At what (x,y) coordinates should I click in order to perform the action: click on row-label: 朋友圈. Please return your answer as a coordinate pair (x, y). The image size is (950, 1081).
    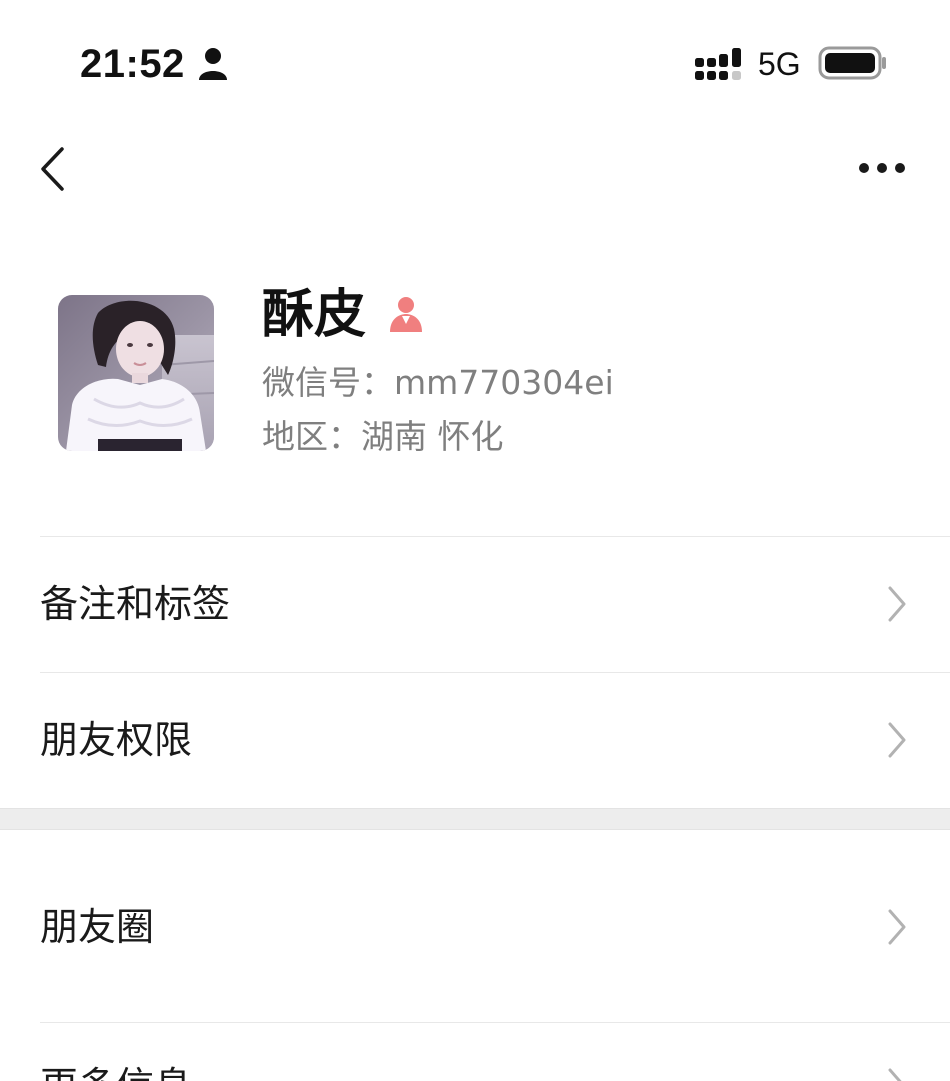
    Looking at the image, I should click on (97, 927).